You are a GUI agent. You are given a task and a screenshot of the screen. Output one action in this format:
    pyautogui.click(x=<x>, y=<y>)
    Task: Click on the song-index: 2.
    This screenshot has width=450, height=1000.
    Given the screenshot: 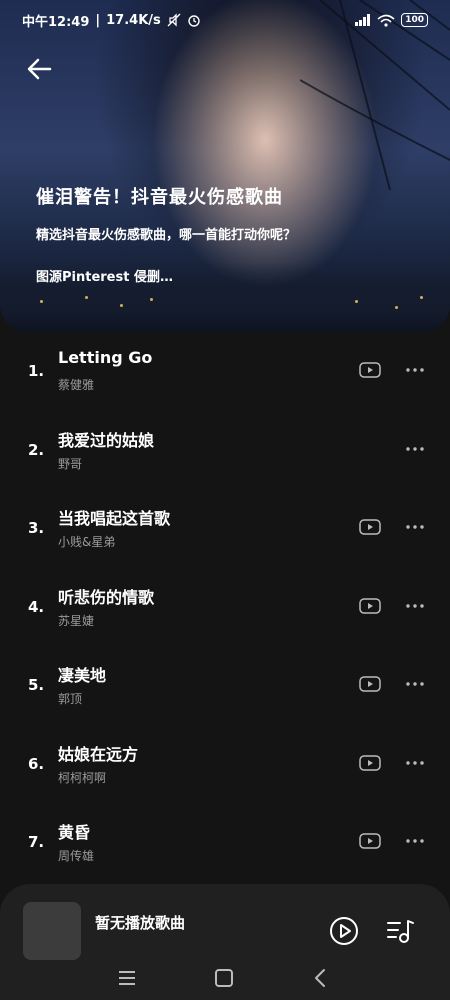 What is the action you would take?
    pyautogui.click(x=36, y=449)
    